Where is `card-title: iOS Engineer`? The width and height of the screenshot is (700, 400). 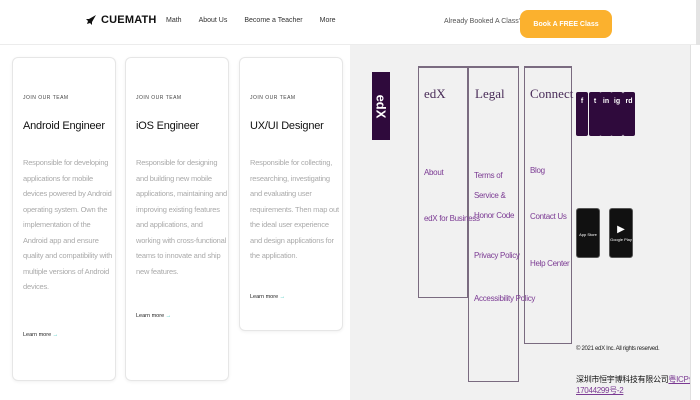 card-title: iOS Engineer is located at coordinates (168, 126).